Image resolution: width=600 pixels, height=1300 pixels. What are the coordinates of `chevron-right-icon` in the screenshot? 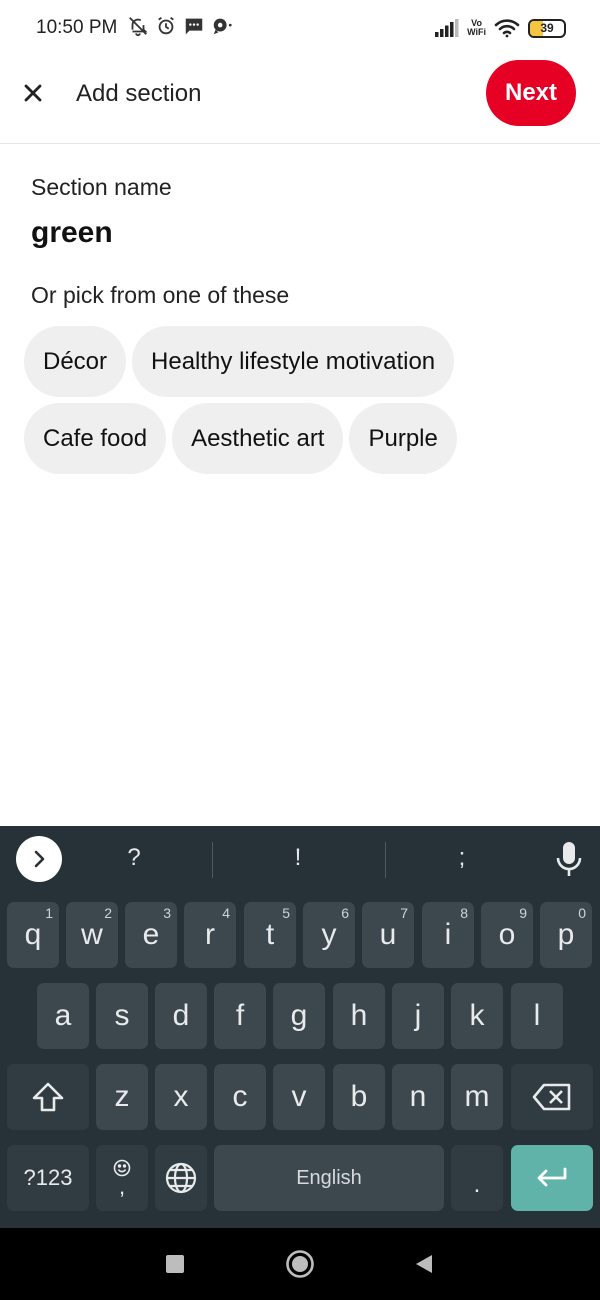 It's located at (39, 859).